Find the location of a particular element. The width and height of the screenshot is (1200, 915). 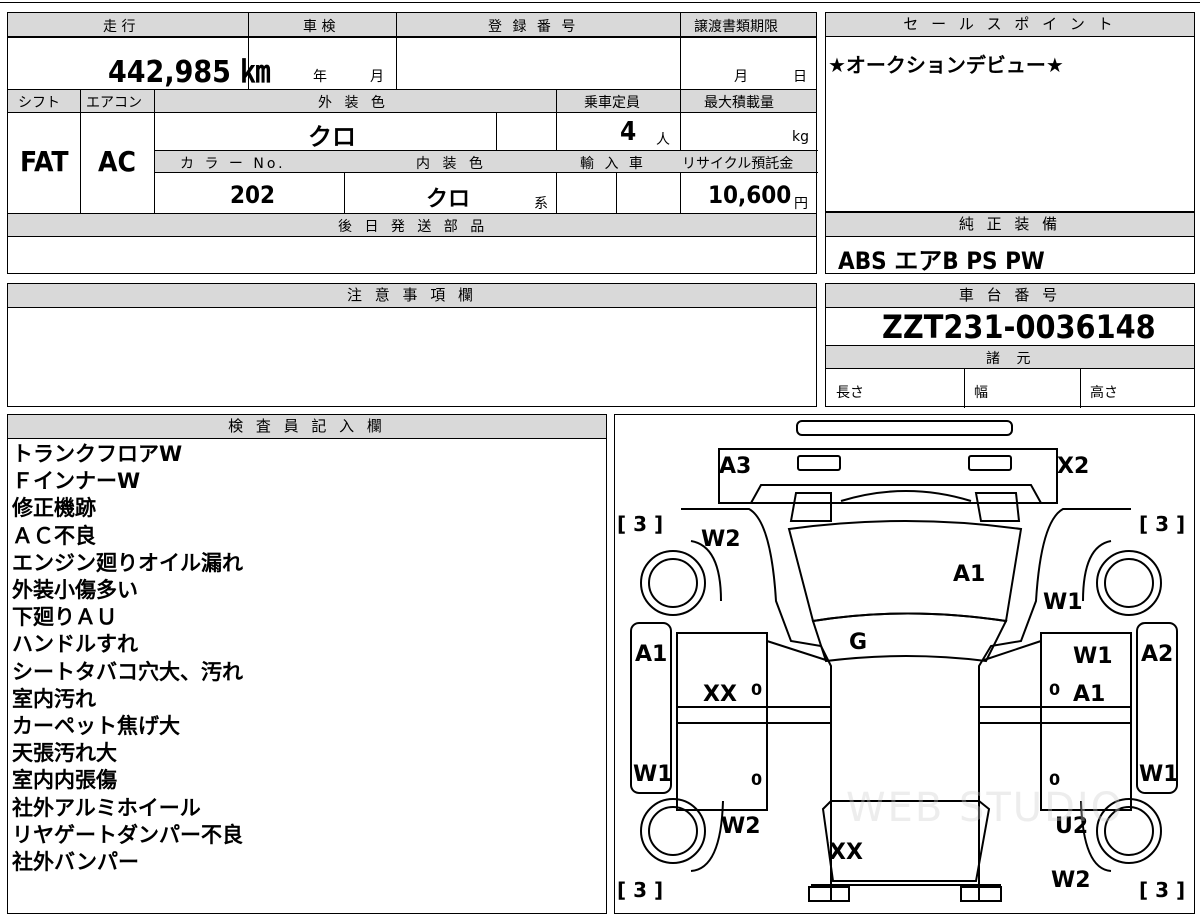

watermark: WEB STUDIO is located at coordinates (985, 808).